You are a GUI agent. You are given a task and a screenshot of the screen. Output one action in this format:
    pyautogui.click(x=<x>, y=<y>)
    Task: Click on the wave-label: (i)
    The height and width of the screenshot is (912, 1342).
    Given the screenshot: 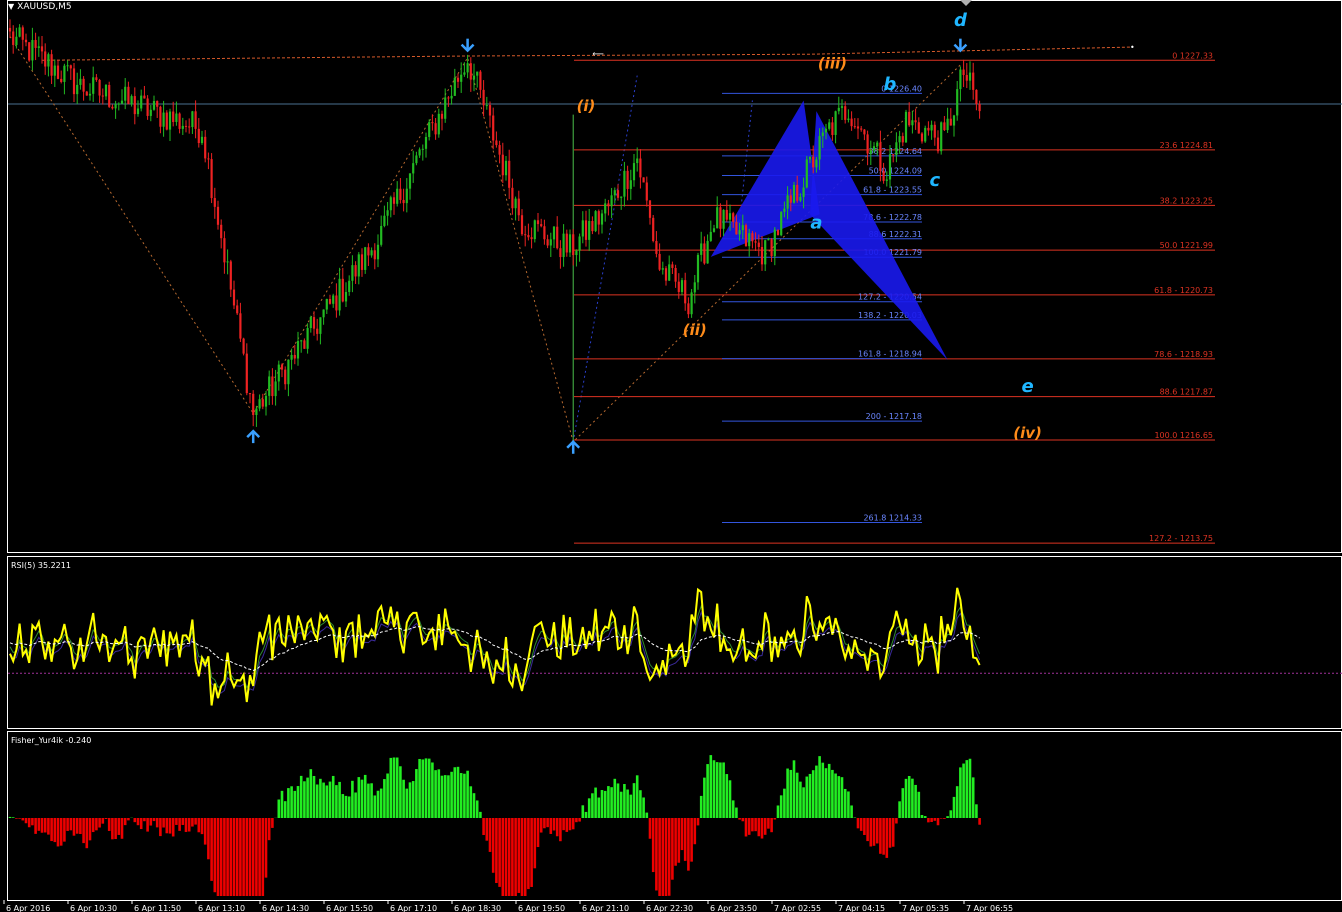 What is the action you would take?
    pyautogui.click(x=586, y=106)
    